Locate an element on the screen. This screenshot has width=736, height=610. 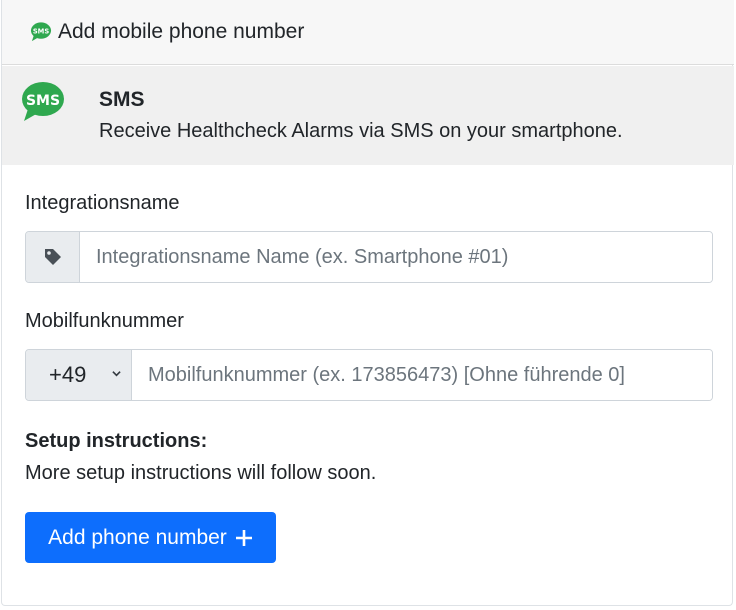
phone-input is located at coordinates (422, 375).